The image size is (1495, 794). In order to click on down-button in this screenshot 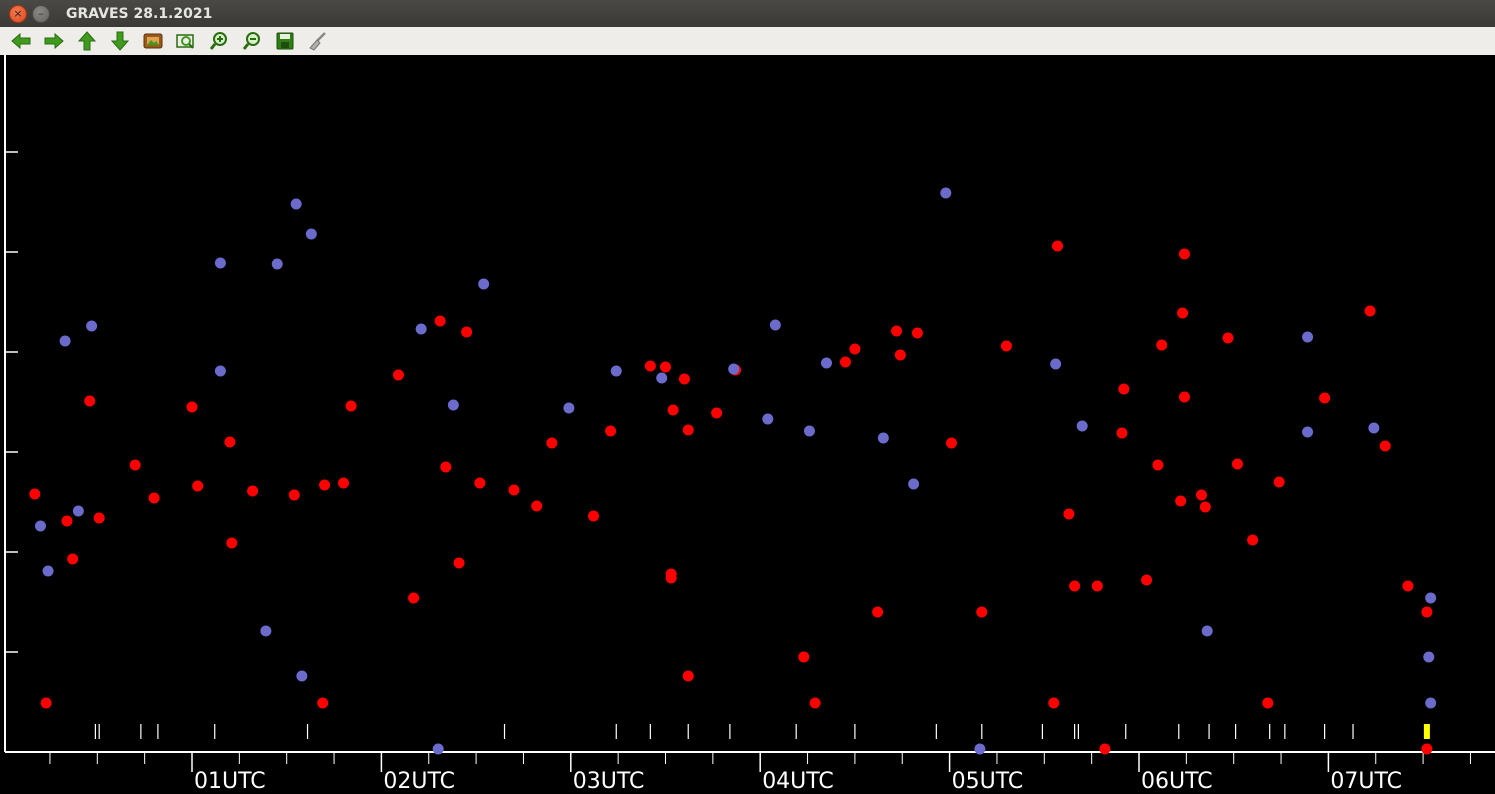, I will do `click(120, 41)`.